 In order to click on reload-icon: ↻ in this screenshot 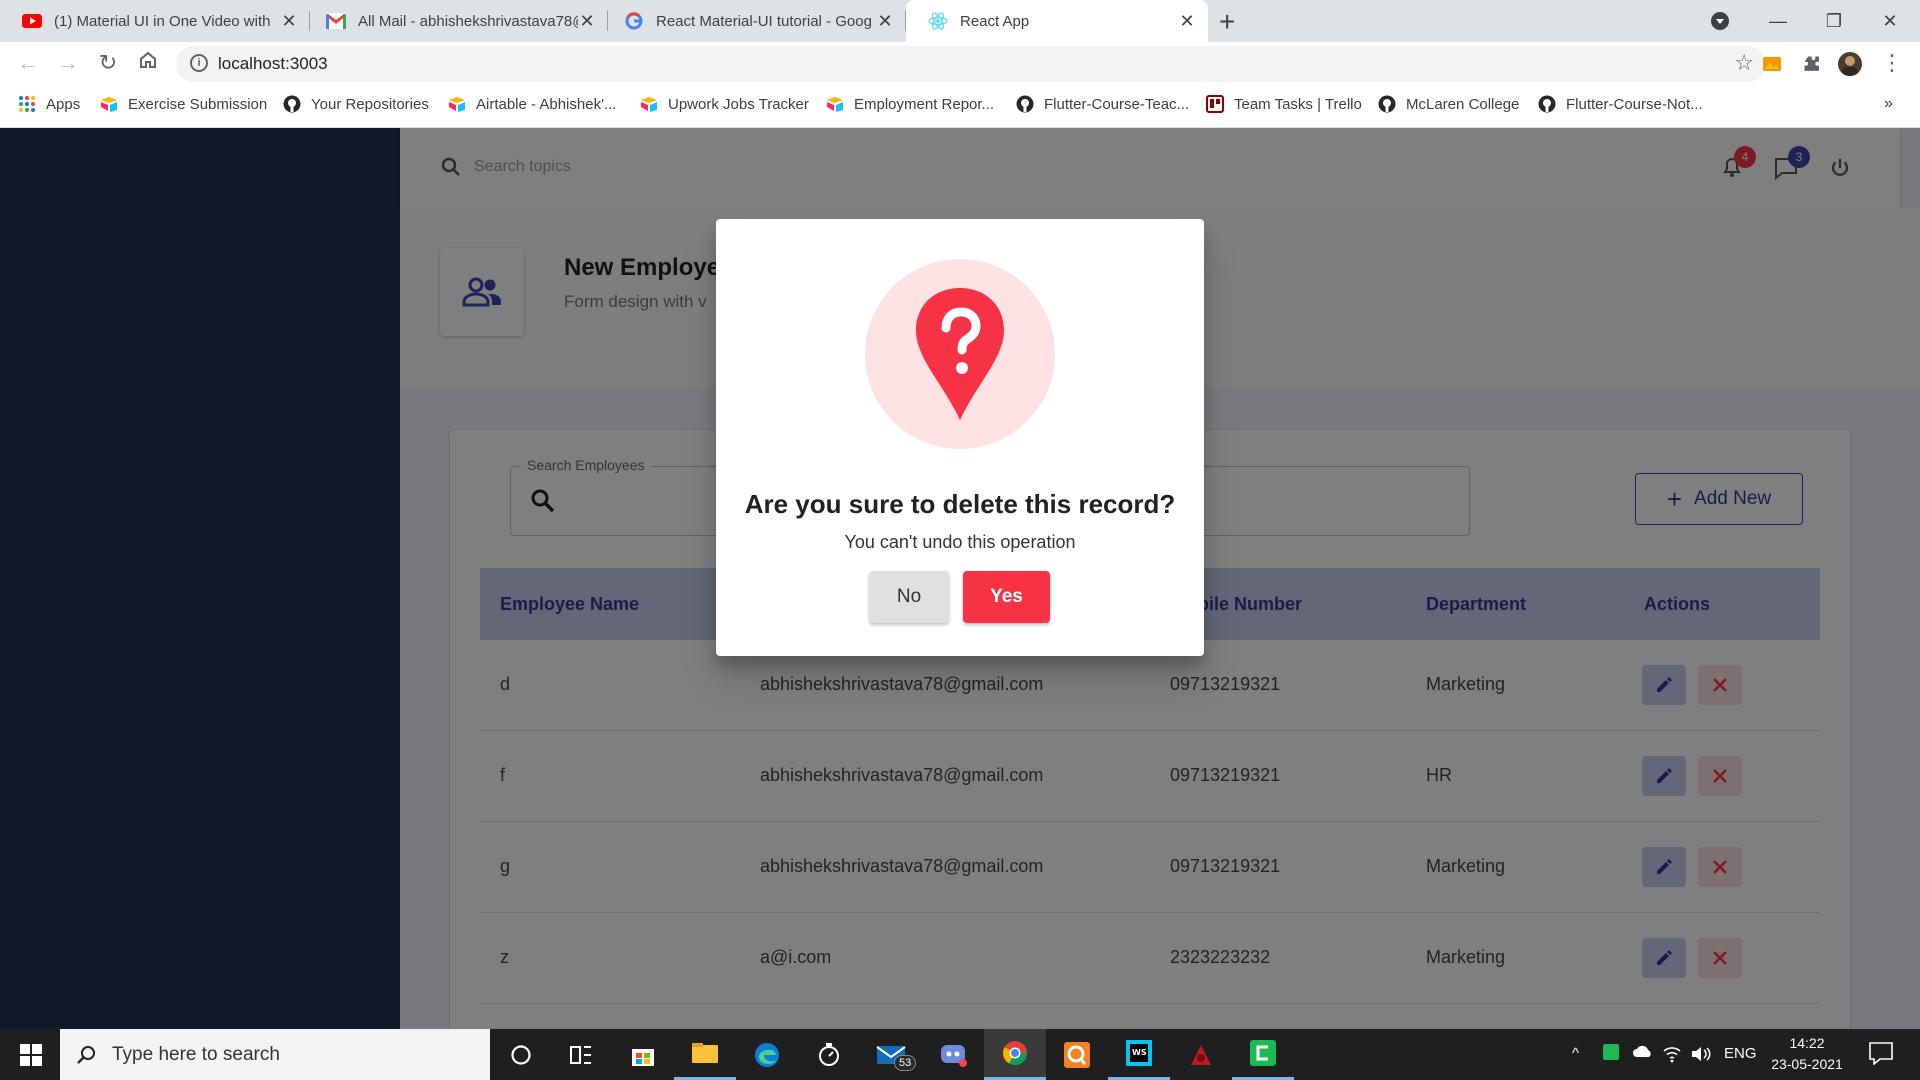, I will do `click(108, 63)`.